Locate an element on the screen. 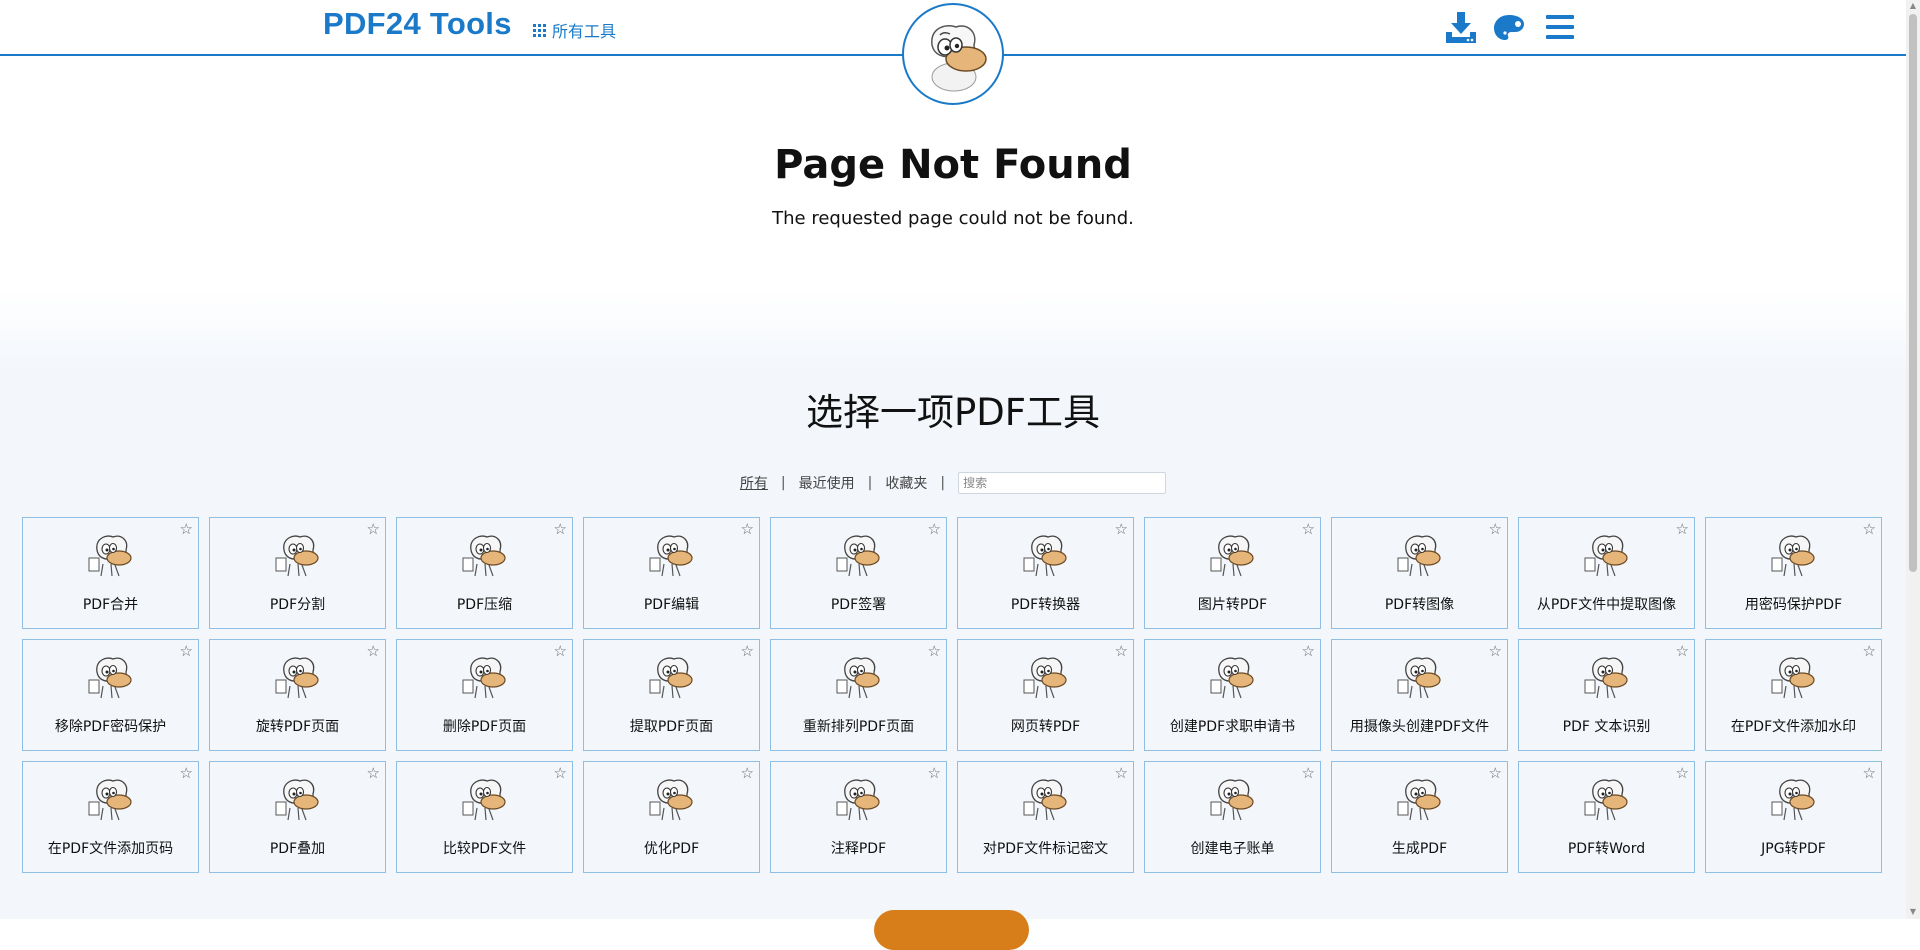  download-icon is located at coordinates (1461, 27).